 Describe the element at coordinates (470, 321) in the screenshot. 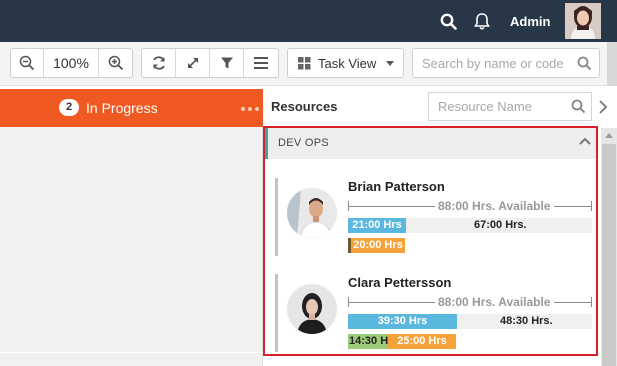

I see `capacity-bar: 39:30 Hrs 48:30 Hrs.` at that location.